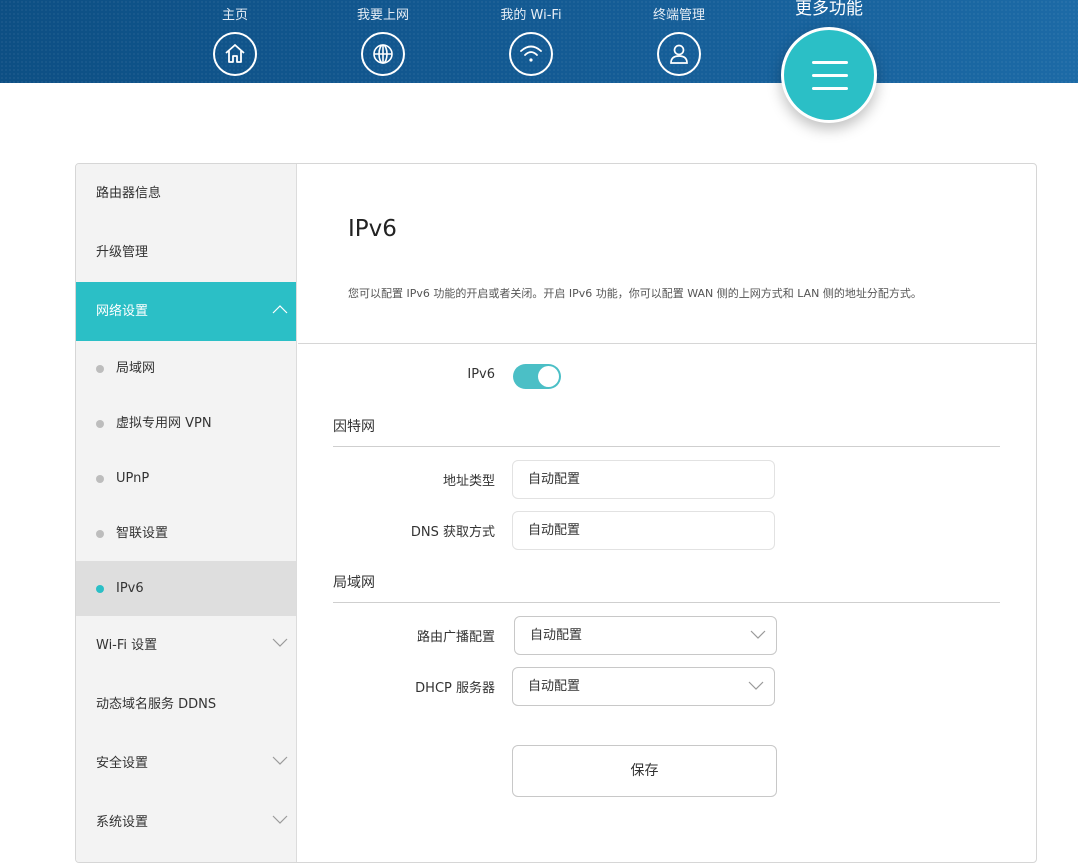 The width and height of the screenshot is (1078, 863). What do you see at coordinates (130, 588) in the screenshot?
I see `sidebar-subitem-label: IPv6` at bounding box center [130, 588].